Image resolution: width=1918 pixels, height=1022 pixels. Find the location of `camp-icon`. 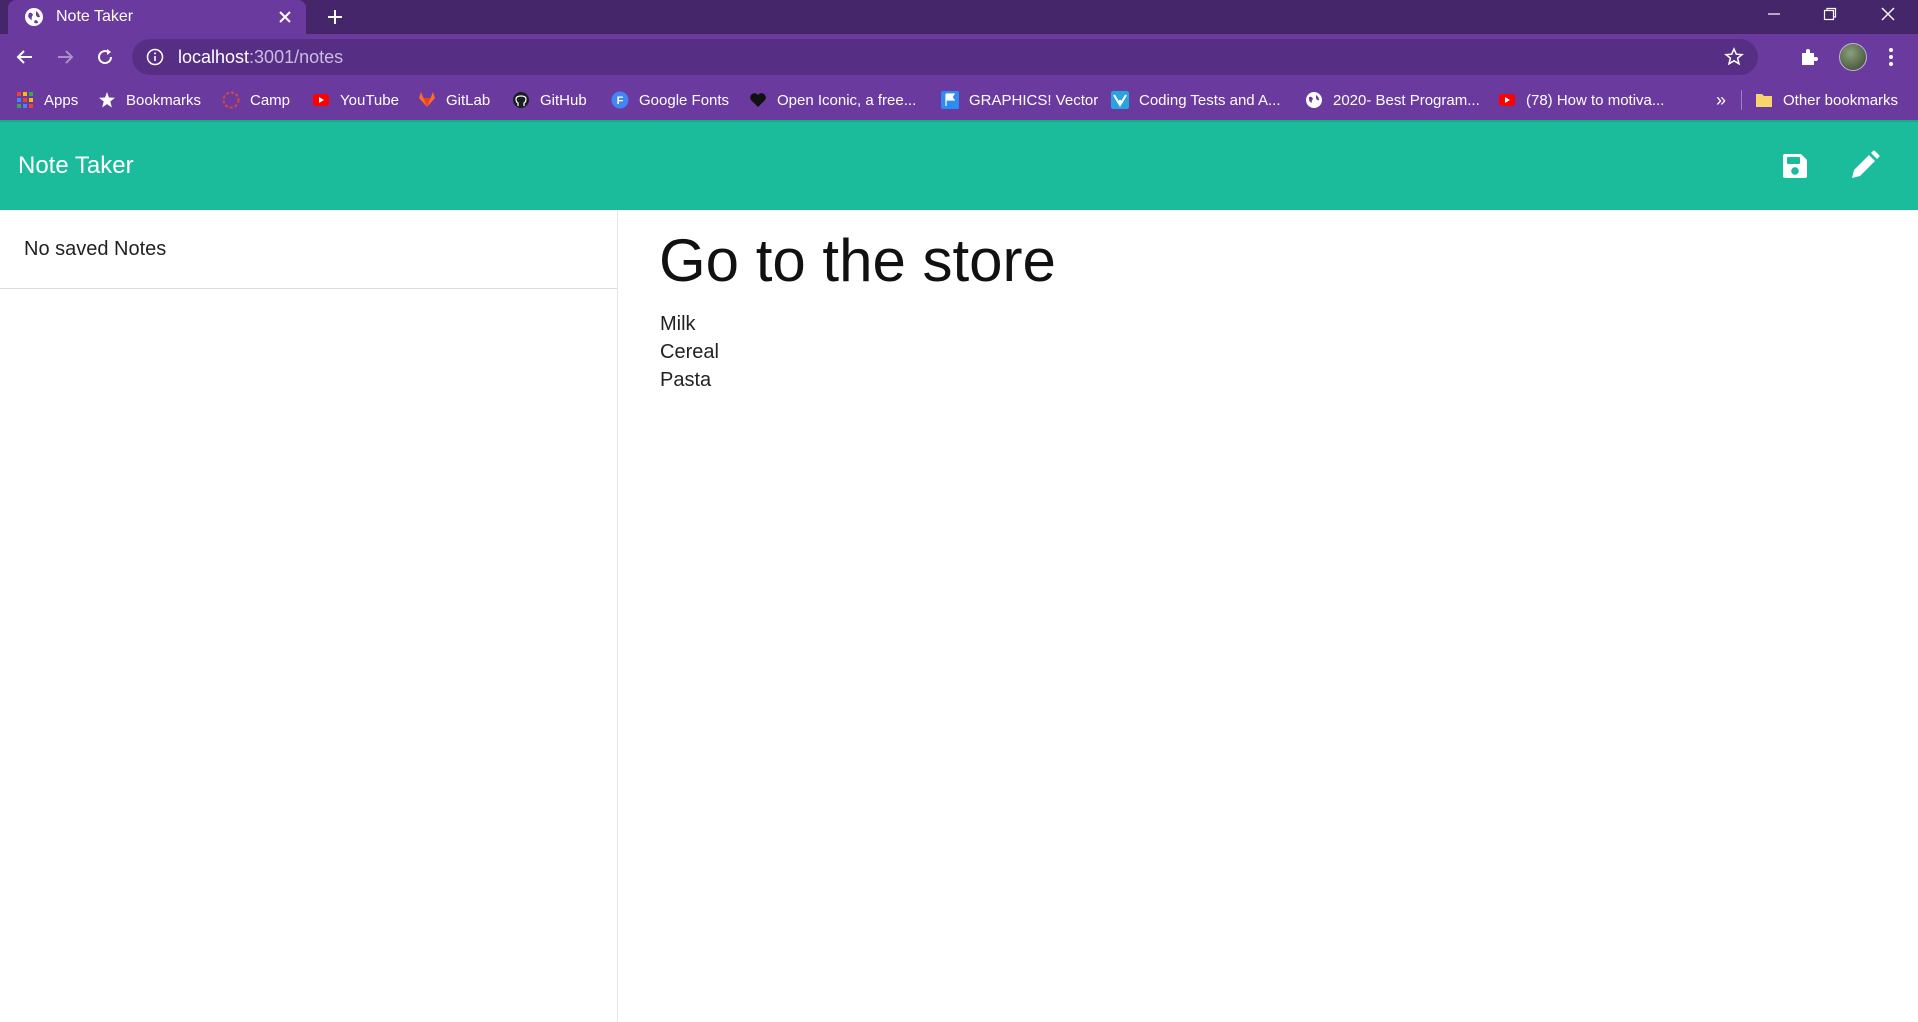

camp-icon is located at coordinates (231, 100).